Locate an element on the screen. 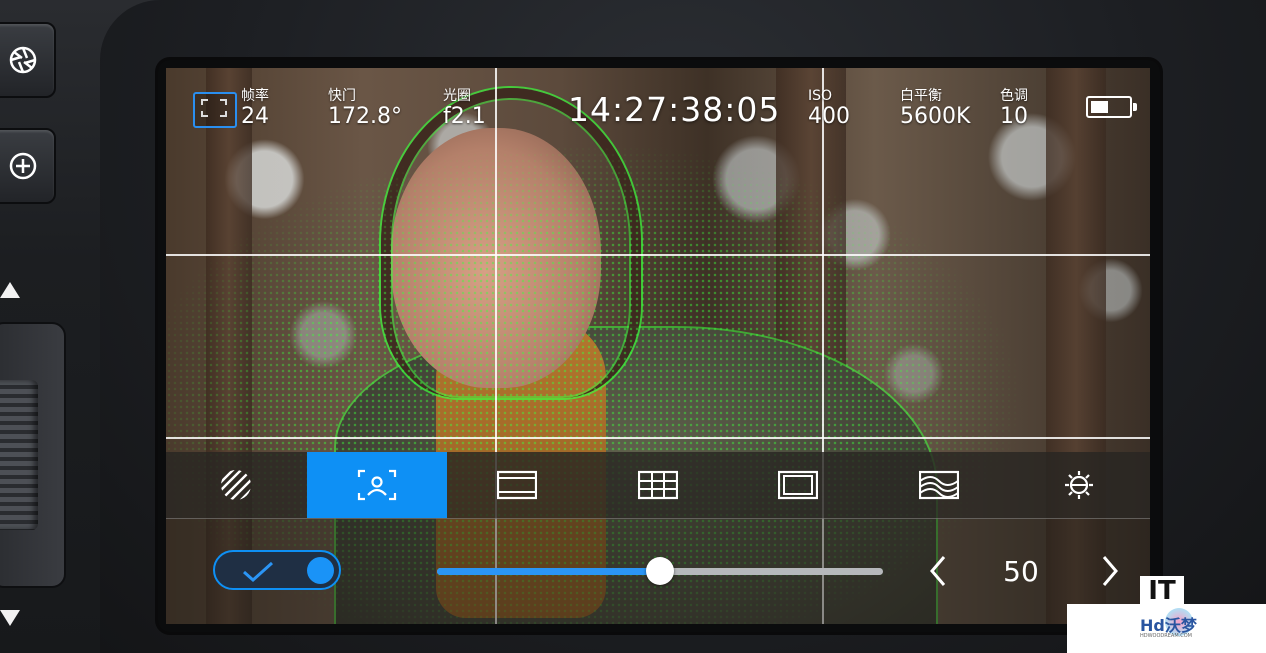 The width and height of the screenshot is (1266, 653). aperture-icon is located at coordinates (23, 60).